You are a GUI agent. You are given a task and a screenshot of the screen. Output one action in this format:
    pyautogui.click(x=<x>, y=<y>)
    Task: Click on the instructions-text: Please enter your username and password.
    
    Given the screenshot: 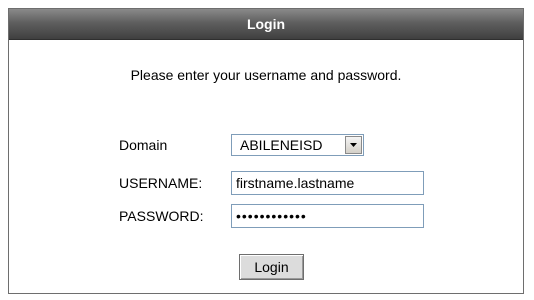 What is the action you would take?
    pyautogui.click(x=266, y=75)
    